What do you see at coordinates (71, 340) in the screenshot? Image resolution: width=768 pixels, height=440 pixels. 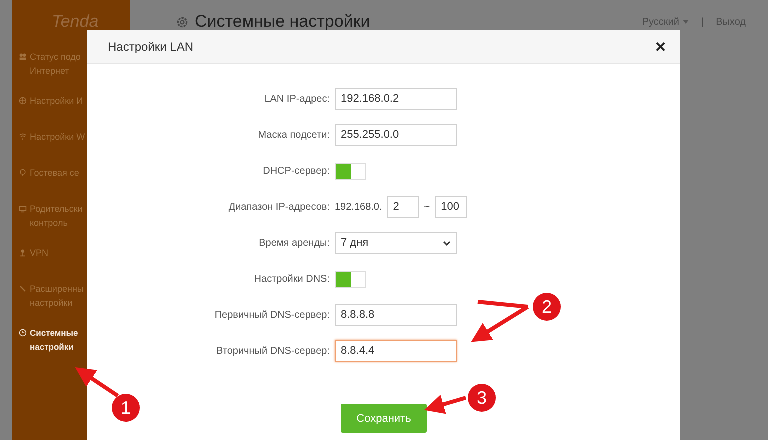 I see `sidebar-item: Системные настройки` at bounding box center [71, 340].